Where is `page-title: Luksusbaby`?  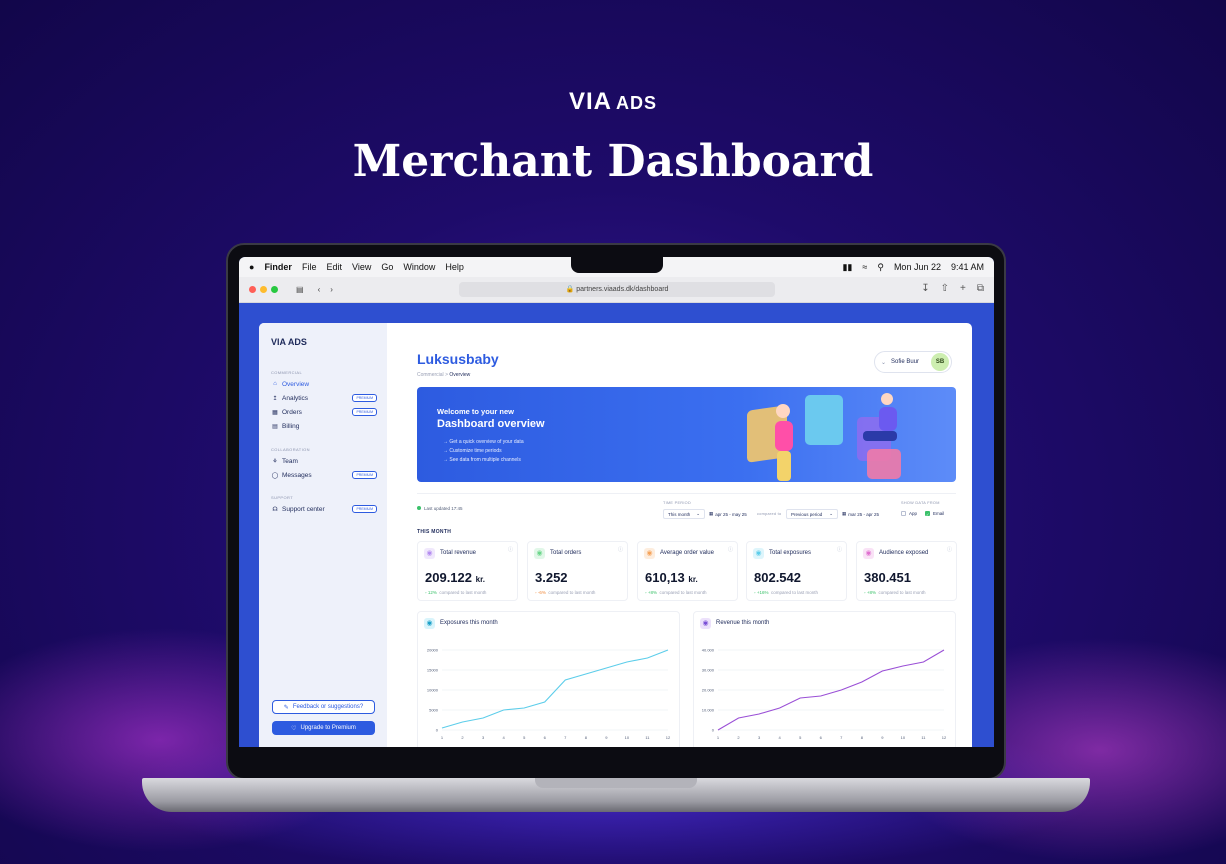 page-title: Luksusbaby is located at coordinates (458, 359).